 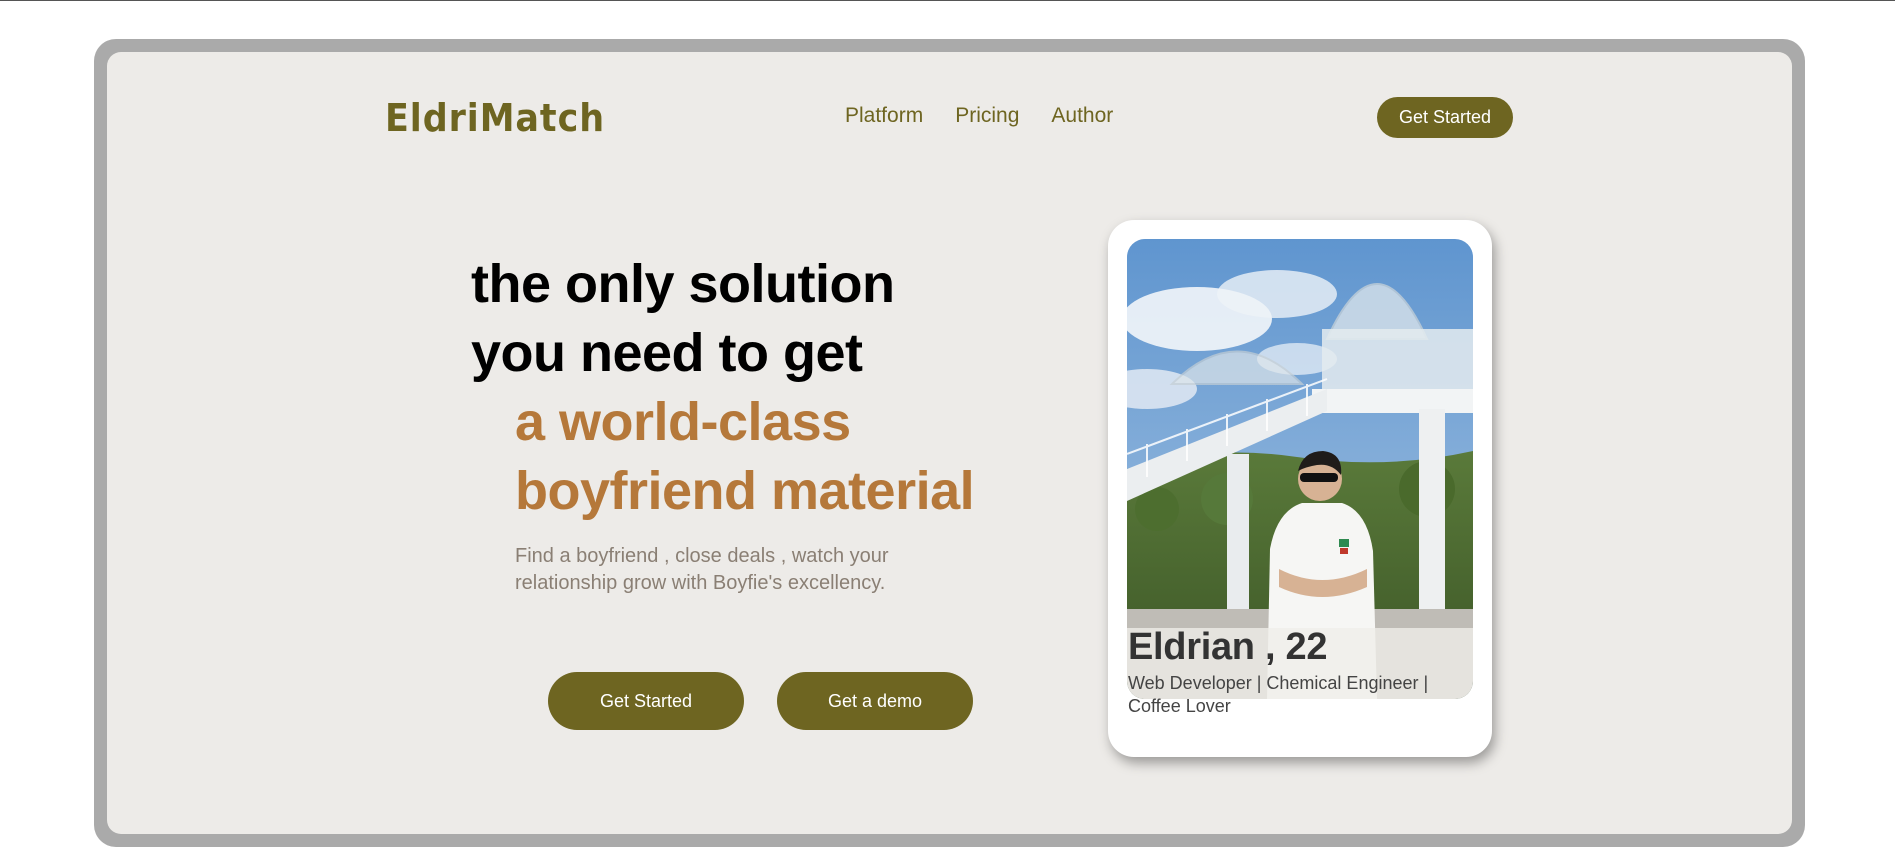 What do you see at coordinates (987, 116) in the screenshot?
I see `nav-link-pricing: Pricing` at bounding box center [987, 116].